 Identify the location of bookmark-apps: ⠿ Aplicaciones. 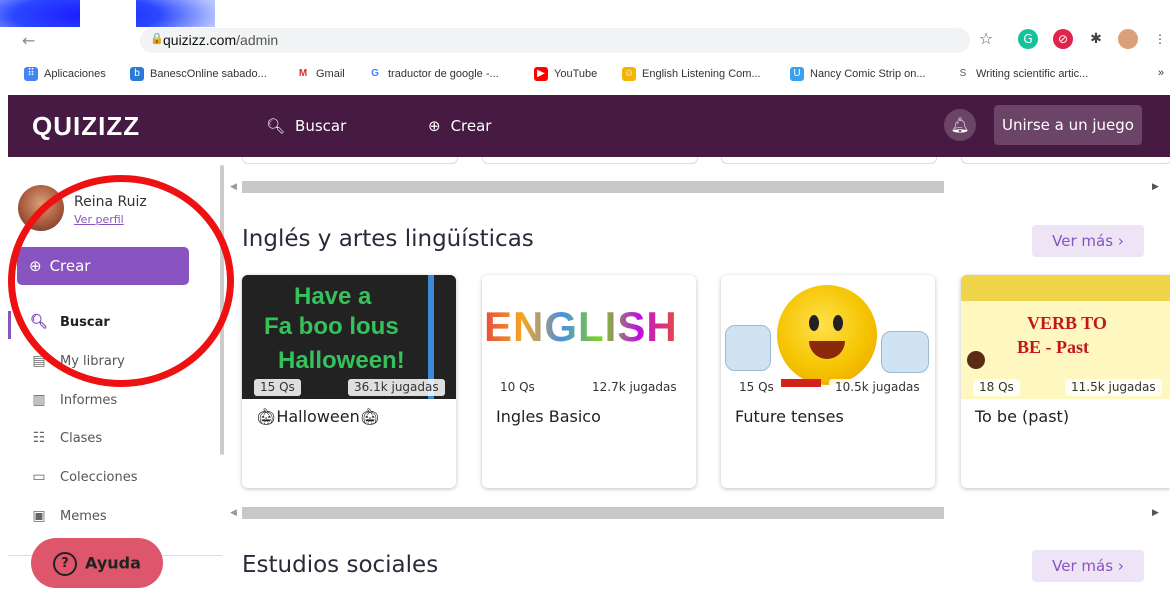
(65, 74).